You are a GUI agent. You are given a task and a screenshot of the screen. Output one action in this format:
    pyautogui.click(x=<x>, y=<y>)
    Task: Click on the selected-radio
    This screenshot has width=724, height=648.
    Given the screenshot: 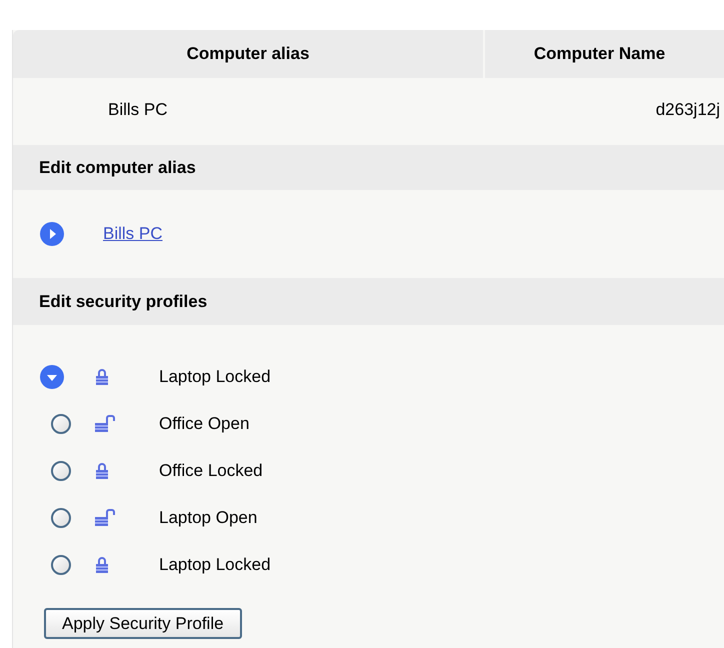 What is the action you would take?
    pyautogui.click(x=52, y=377)
    